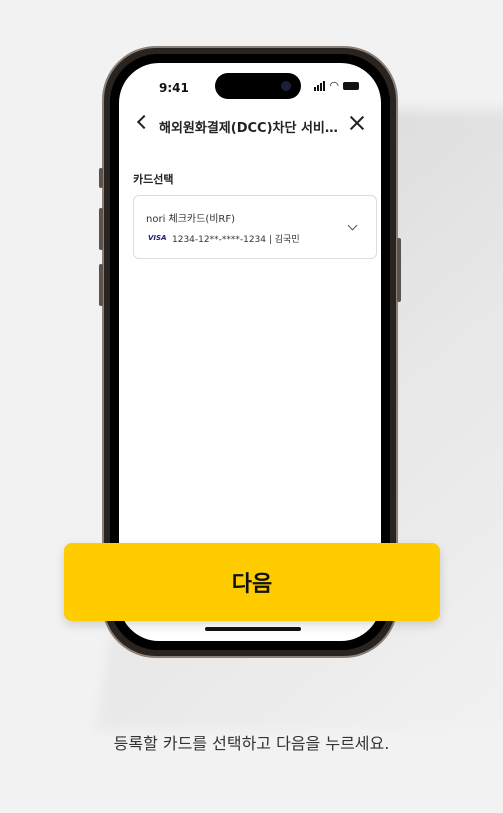 The image size is (503, 813). Describe the element at coordinates (253, 629) in the screenshot. I see `home-indicator` at that location.